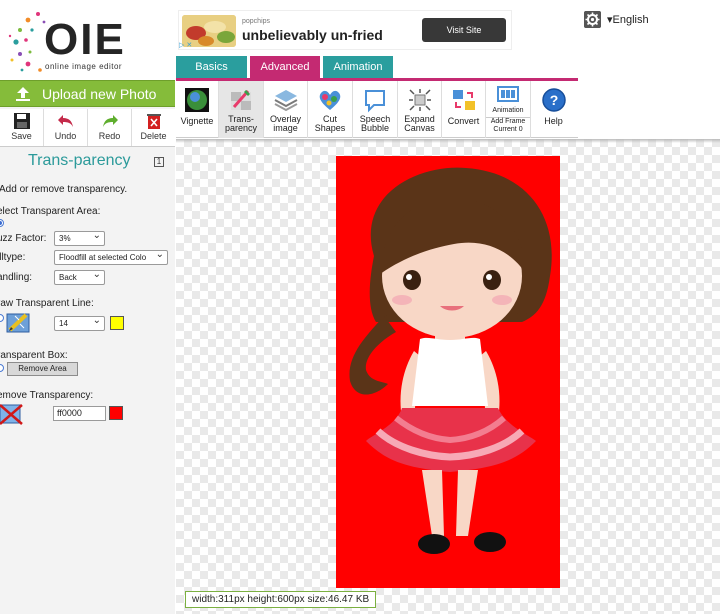  Describe the element at coordinates (13, 257) in the screenshot. I see `filltype-label: illtype:` at that location.